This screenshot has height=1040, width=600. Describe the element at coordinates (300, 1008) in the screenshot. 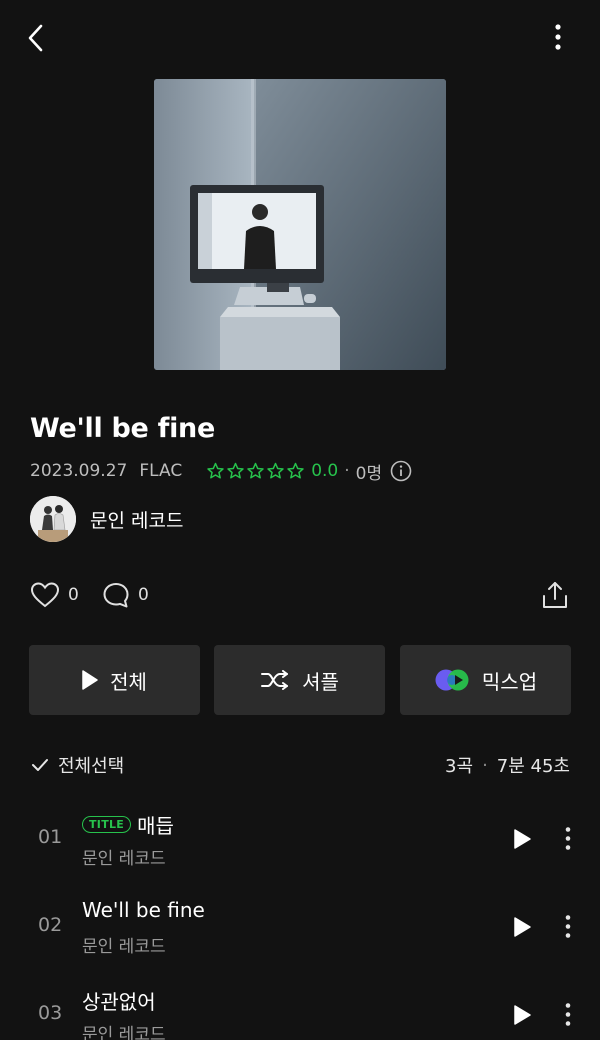

I see `track-row: 03 상관없어 문인 레코드` at that location.